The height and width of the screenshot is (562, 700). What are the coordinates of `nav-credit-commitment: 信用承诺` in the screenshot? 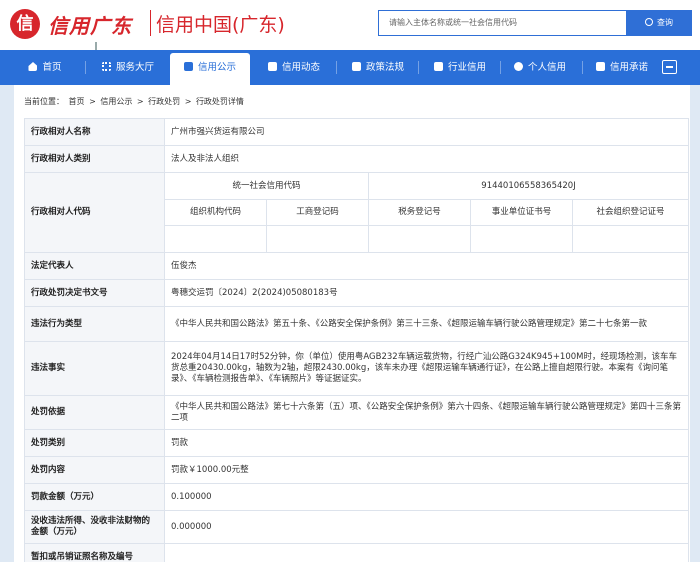 It's located at (622, 67).